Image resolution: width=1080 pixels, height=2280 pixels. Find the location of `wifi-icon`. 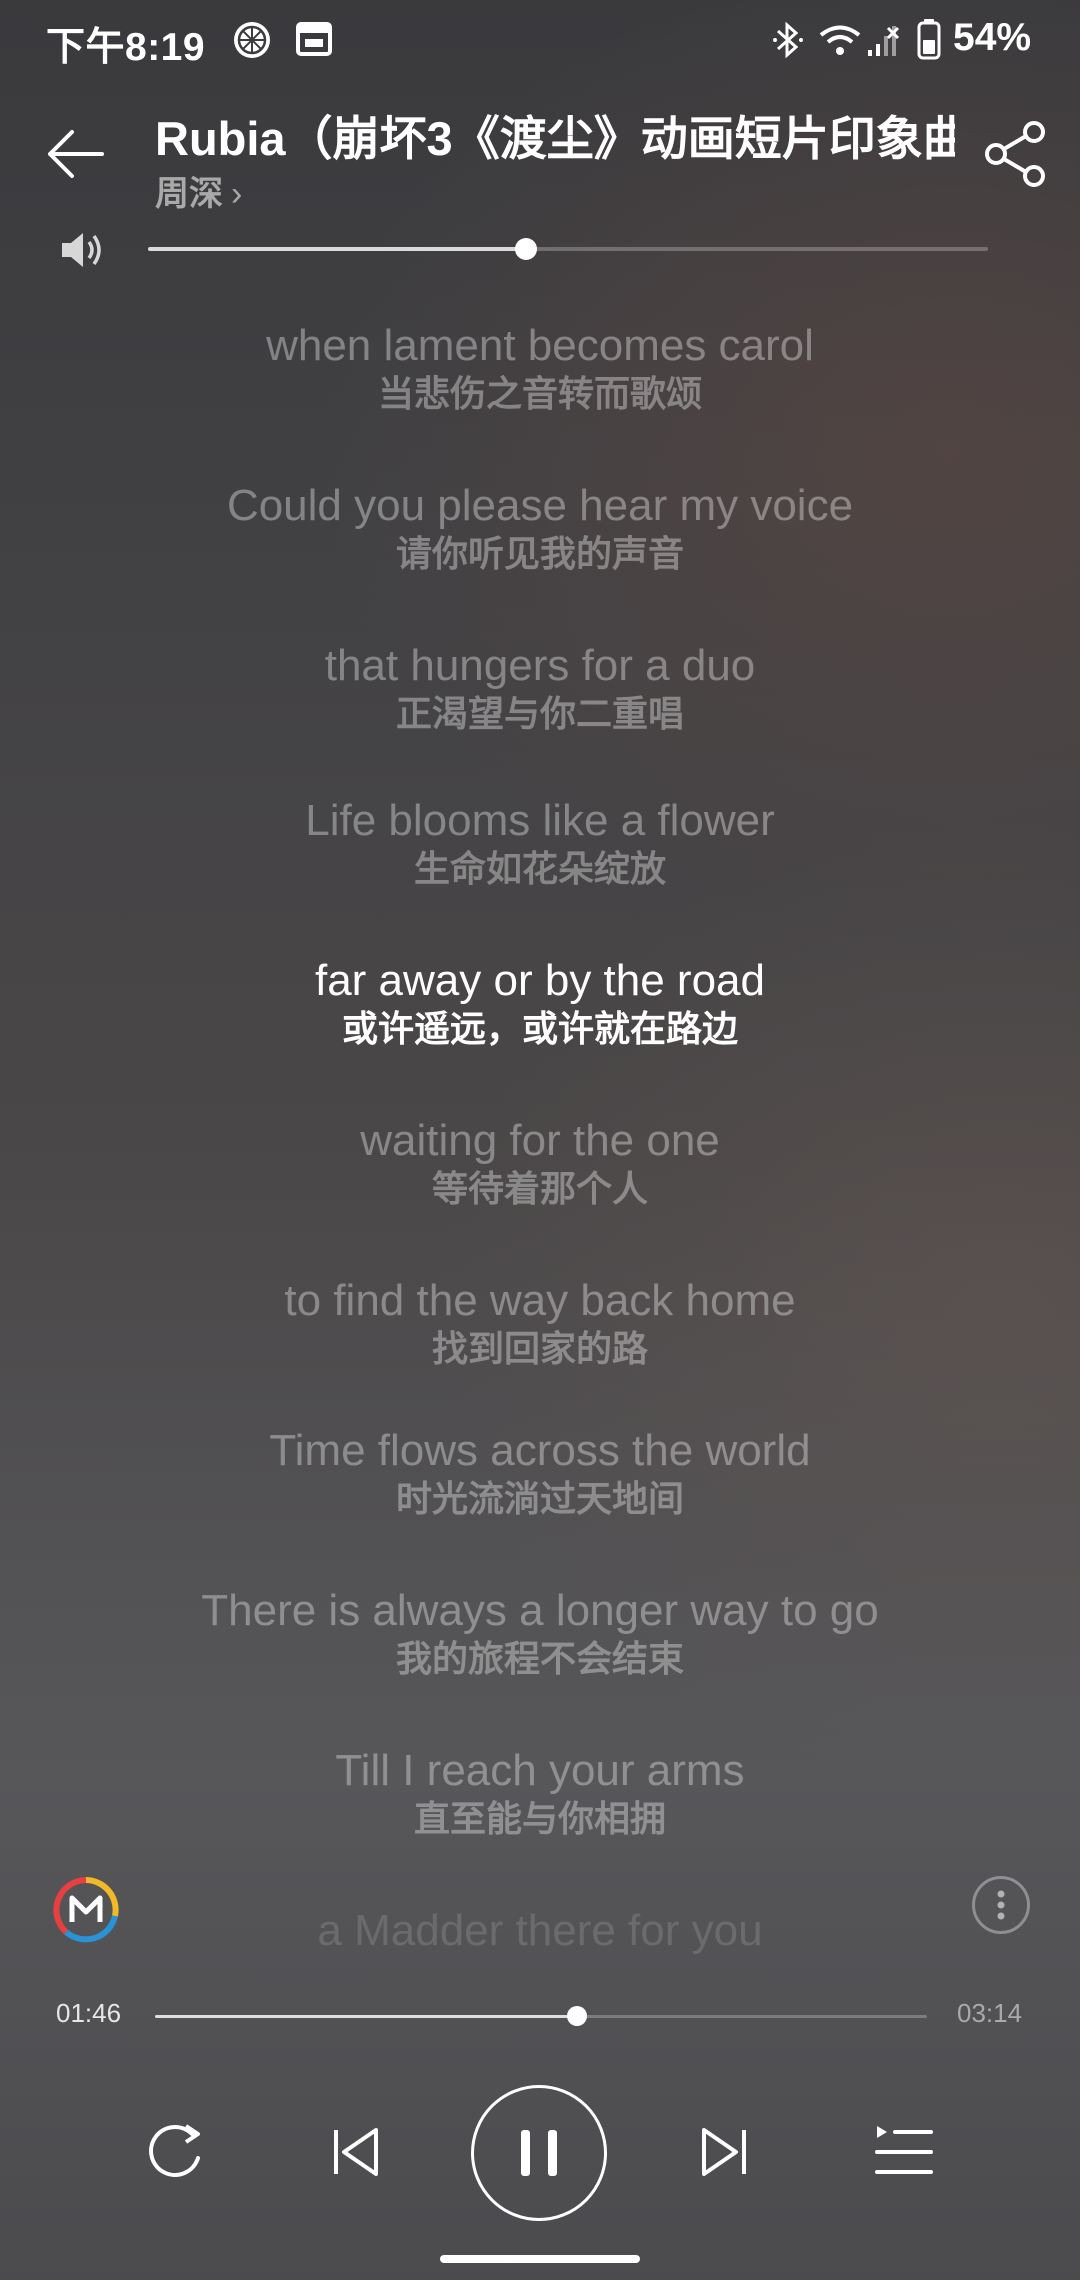

wifi-icon is located at coordinates (840, 40).